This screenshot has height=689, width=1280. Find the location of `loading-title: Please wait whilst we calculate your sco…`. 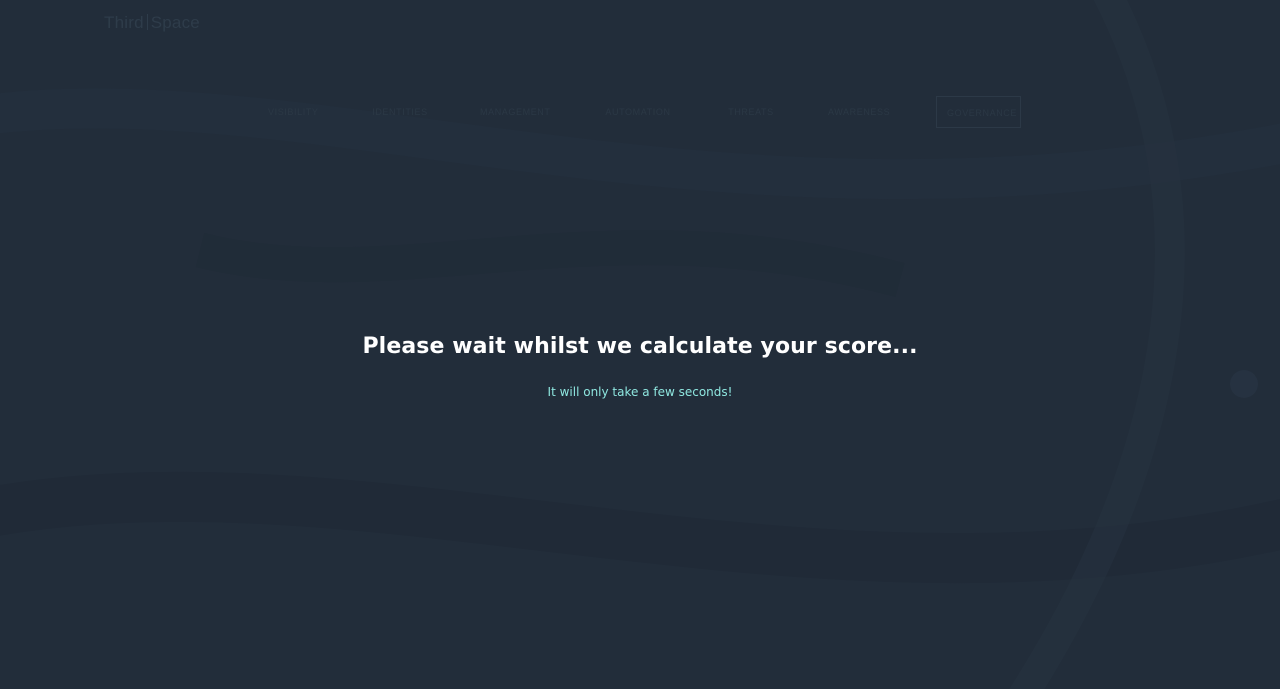

loading-title: Please wait whilst we calculate your sco… is located at coordinates (640, 346).